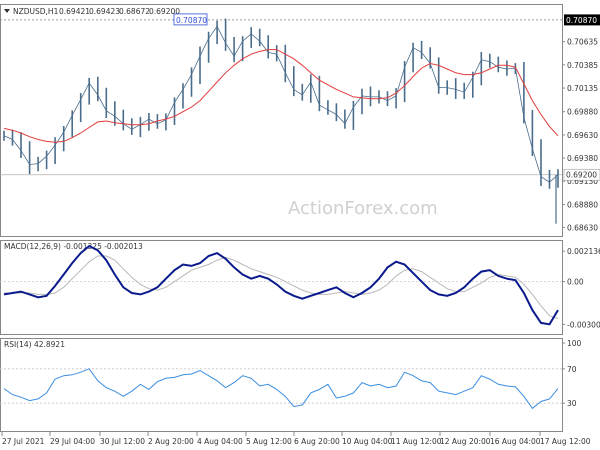 This screenshot has width=600, height=450. What do you see at coordinates (74, 11) in the screenshot?
I see `open-value: 0.69421` at bounding box center [74, 11].